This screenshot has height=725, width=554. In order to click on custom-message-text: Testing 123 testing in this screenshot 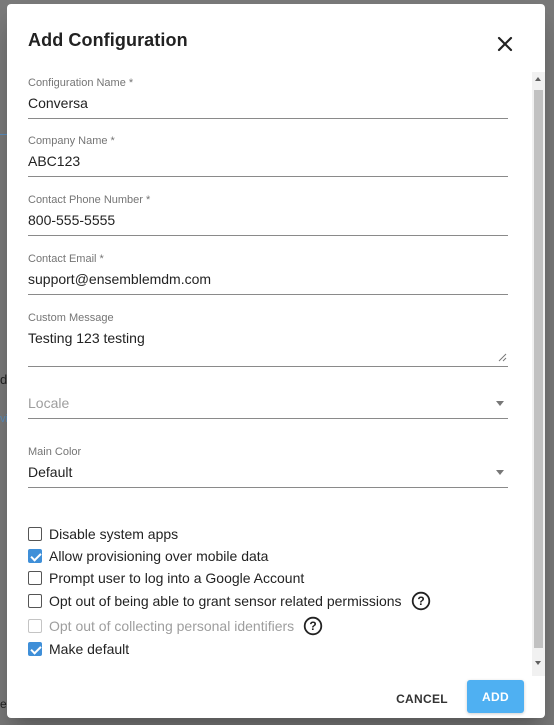, I will do `click(86, 338)`.